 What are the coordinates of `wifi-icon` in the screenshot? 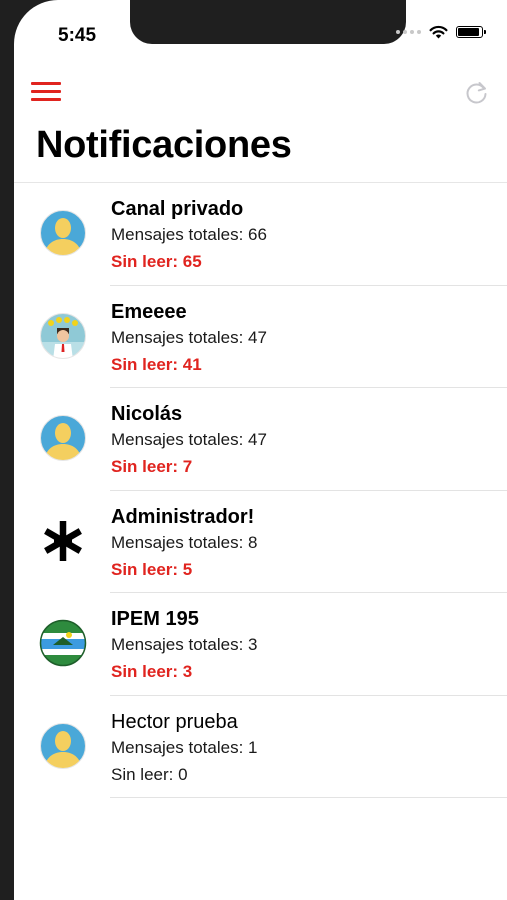 It's located at (438, 32).